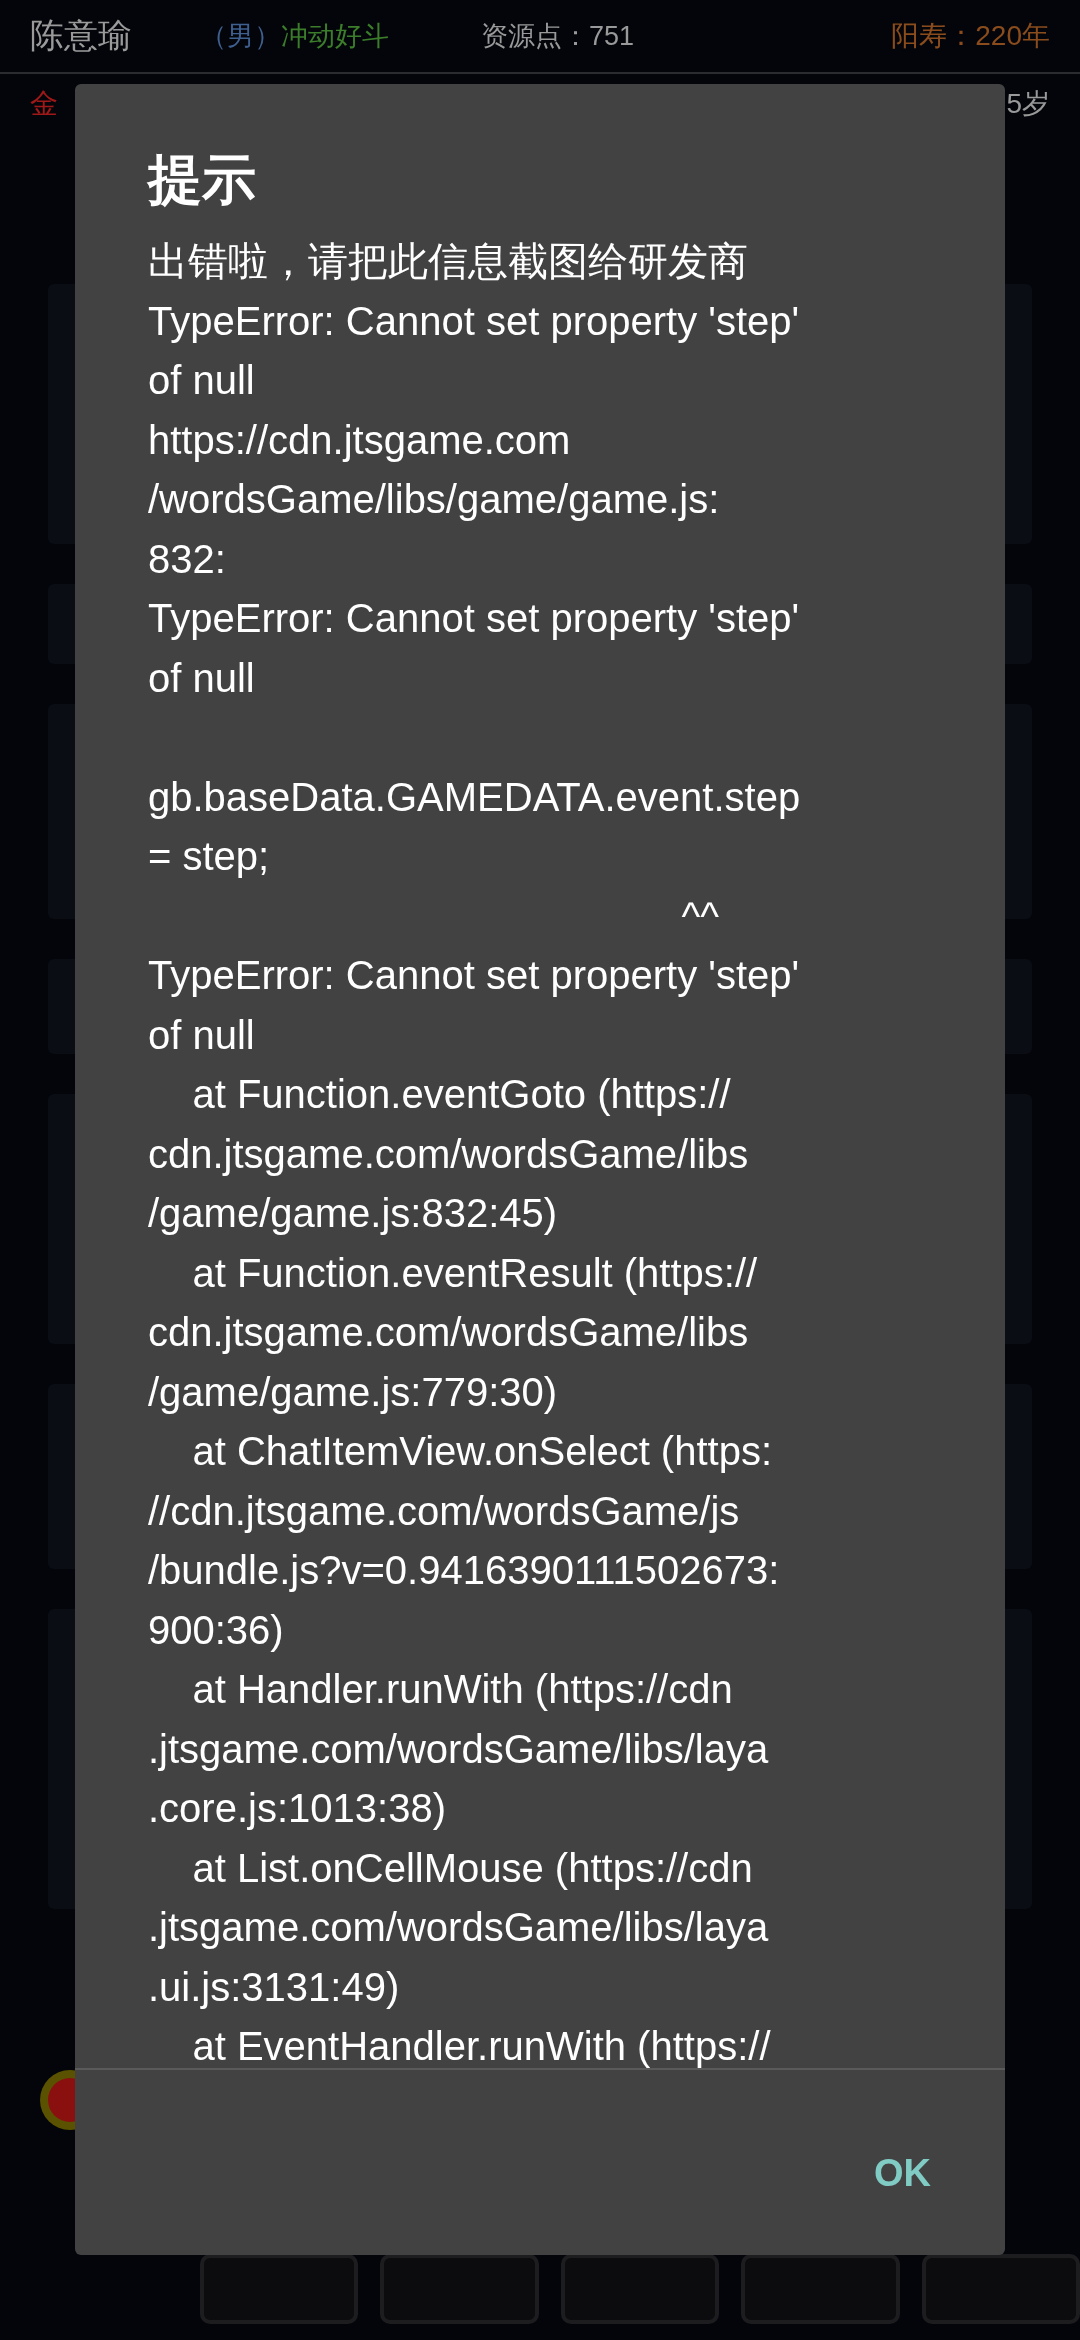  What do you see at coordinates (1028, 104) in the screenshot?
I see `age-label: 5岁` at bounding box center [1028, 104].